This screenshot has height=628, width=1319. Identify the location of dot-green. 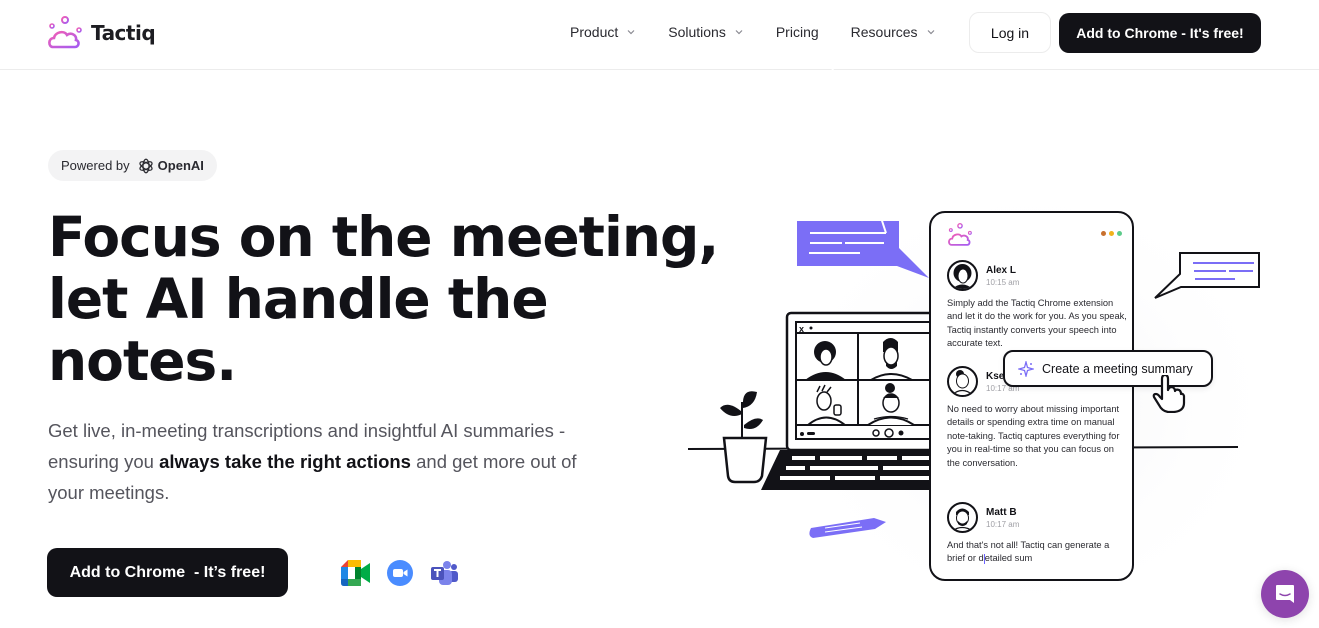
(1119, 233).